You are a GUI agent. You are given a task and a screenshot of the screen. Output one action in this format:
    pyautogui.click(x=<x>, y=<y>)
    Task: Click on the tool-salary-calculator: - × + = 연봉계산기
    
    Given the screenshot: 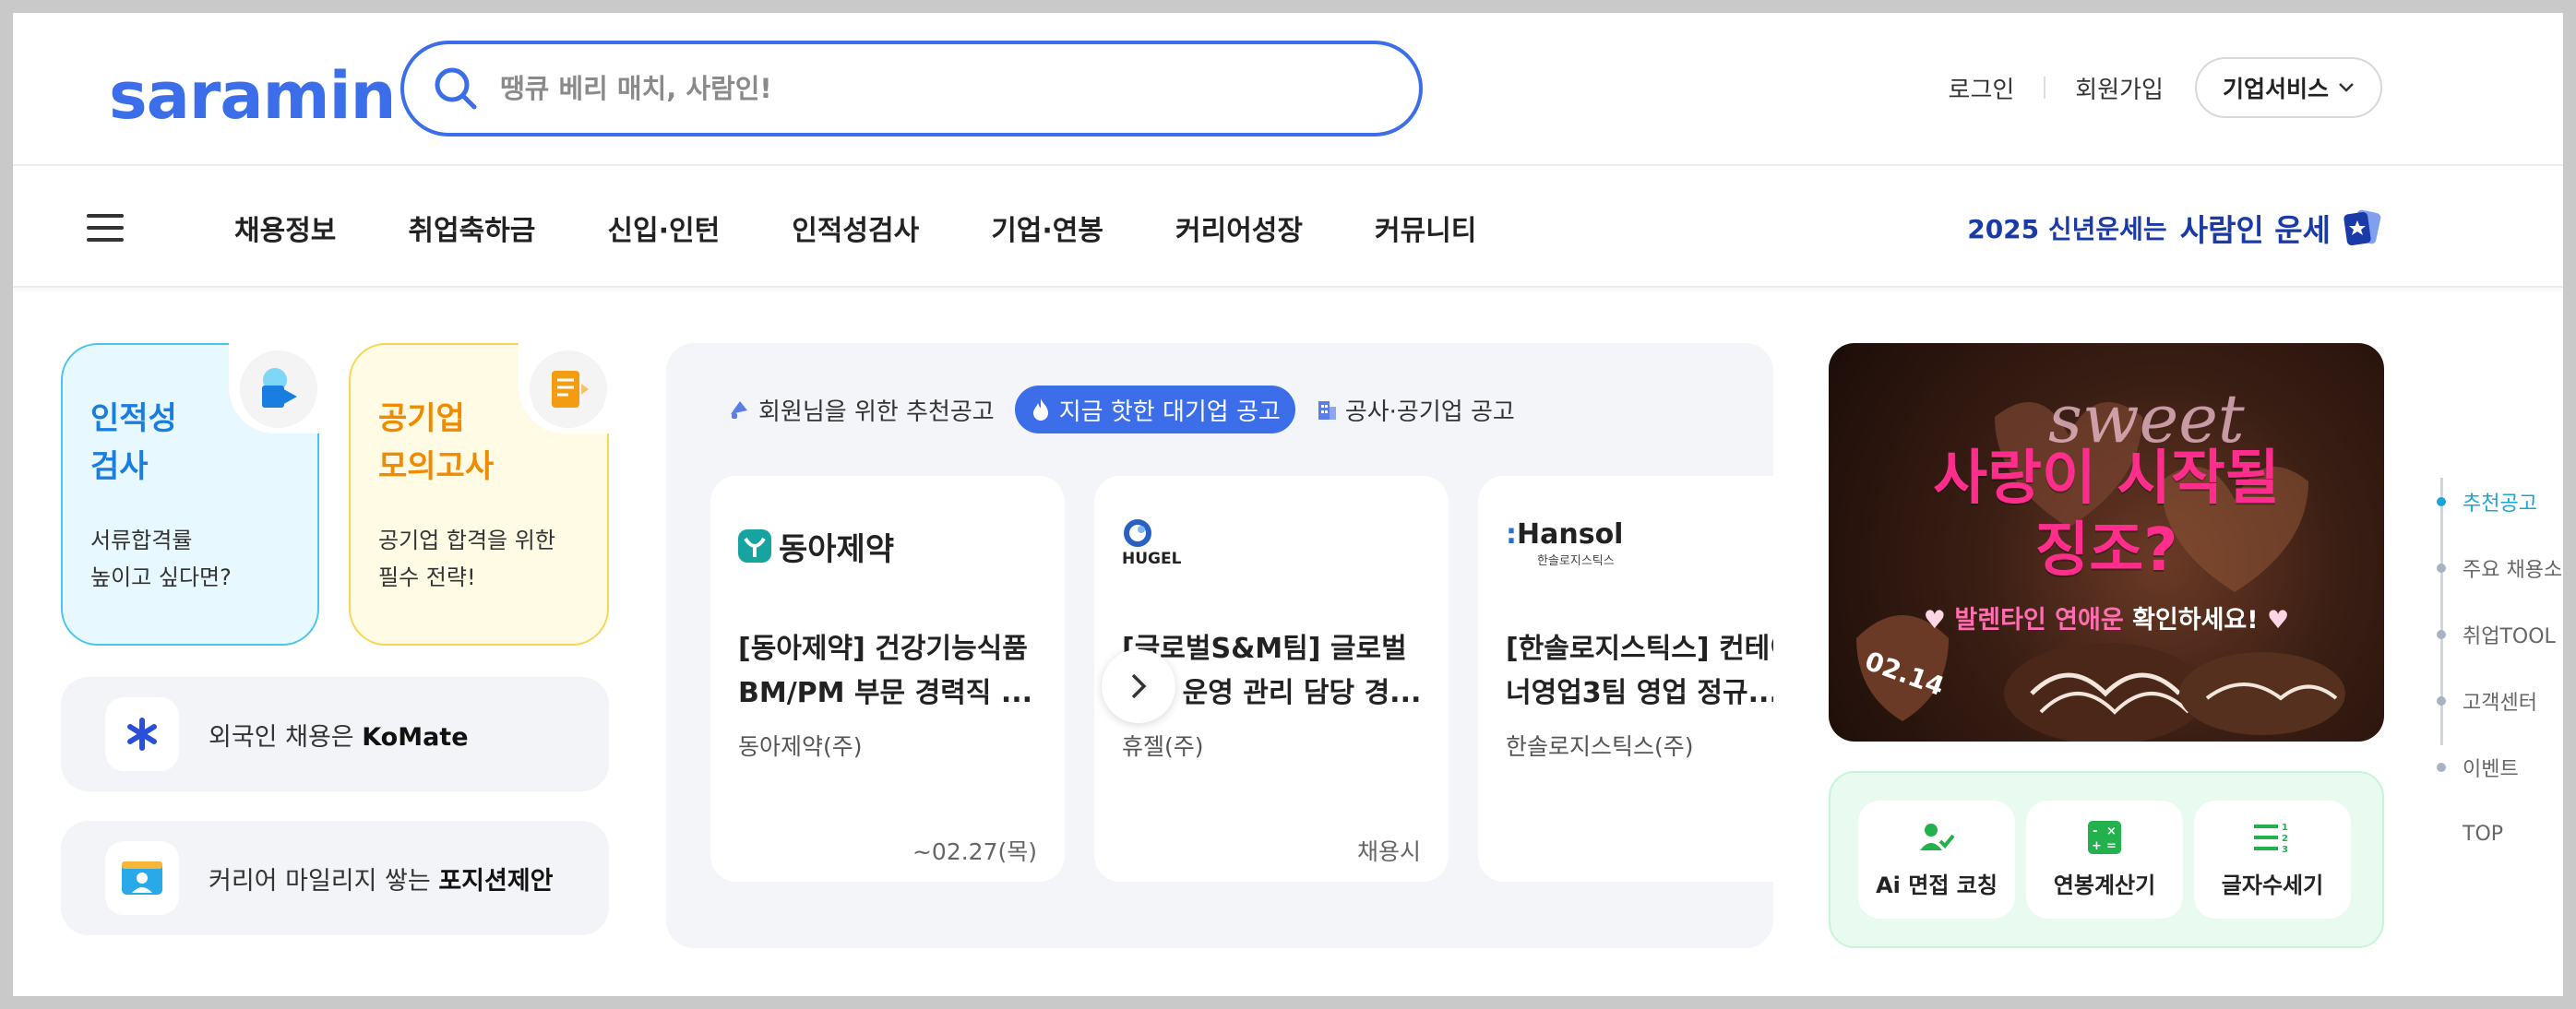 What is the action you would take?
    pyautogui.click(x=2104, y=860)
    